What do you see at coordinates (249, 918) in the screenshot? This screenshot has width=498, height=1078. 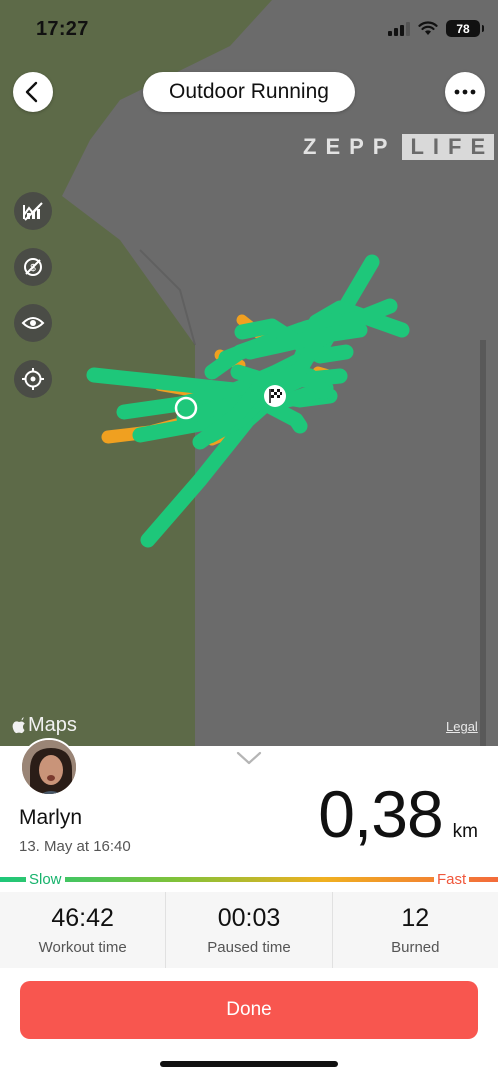 I see `stat-value: 00:03` at bounding box center [249, 918].